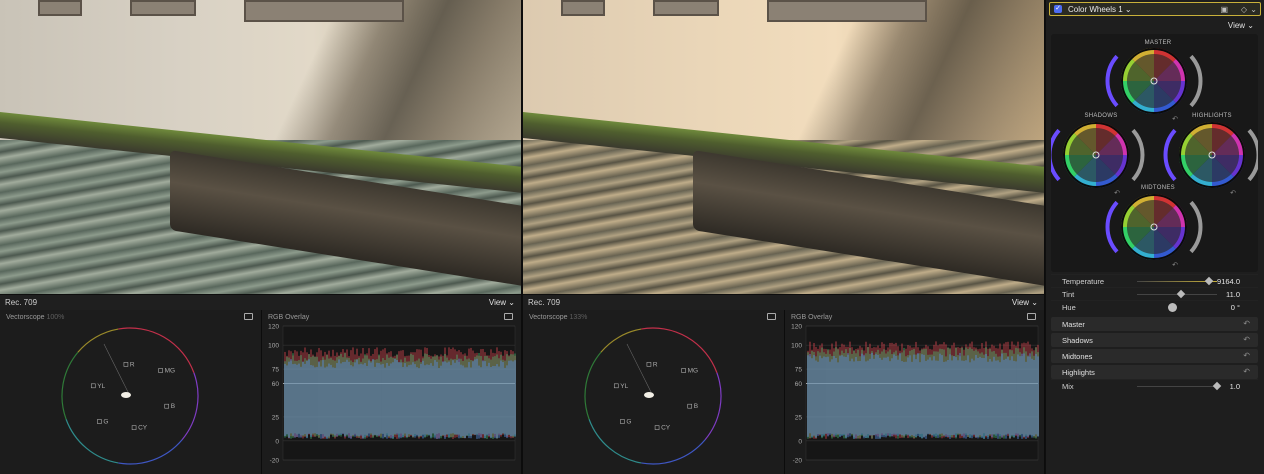 The image size is (1264, 474). I want to click on section-midtones: Midtones ↶, so click(1154, 356).